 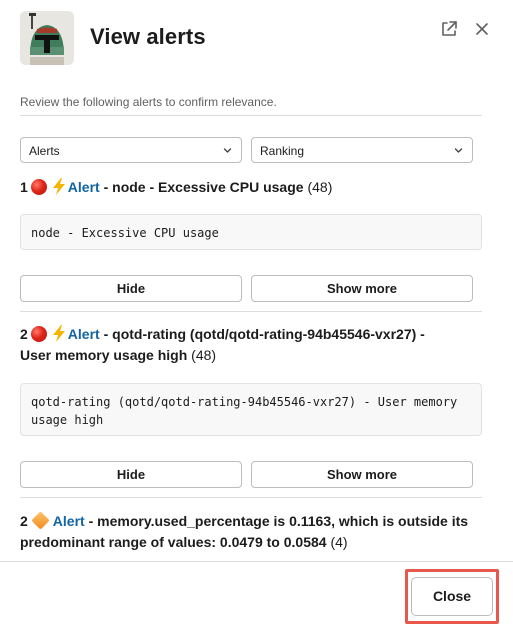 I want to click on alert-type-select: Alerts, so click(x=131, y=150).